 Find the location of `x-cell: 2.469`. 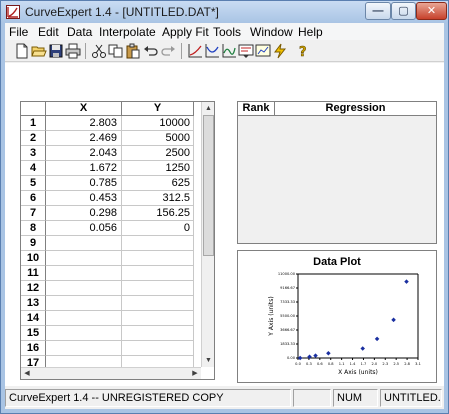

x-cell: 2.469 is located at coordinates (84, 138).